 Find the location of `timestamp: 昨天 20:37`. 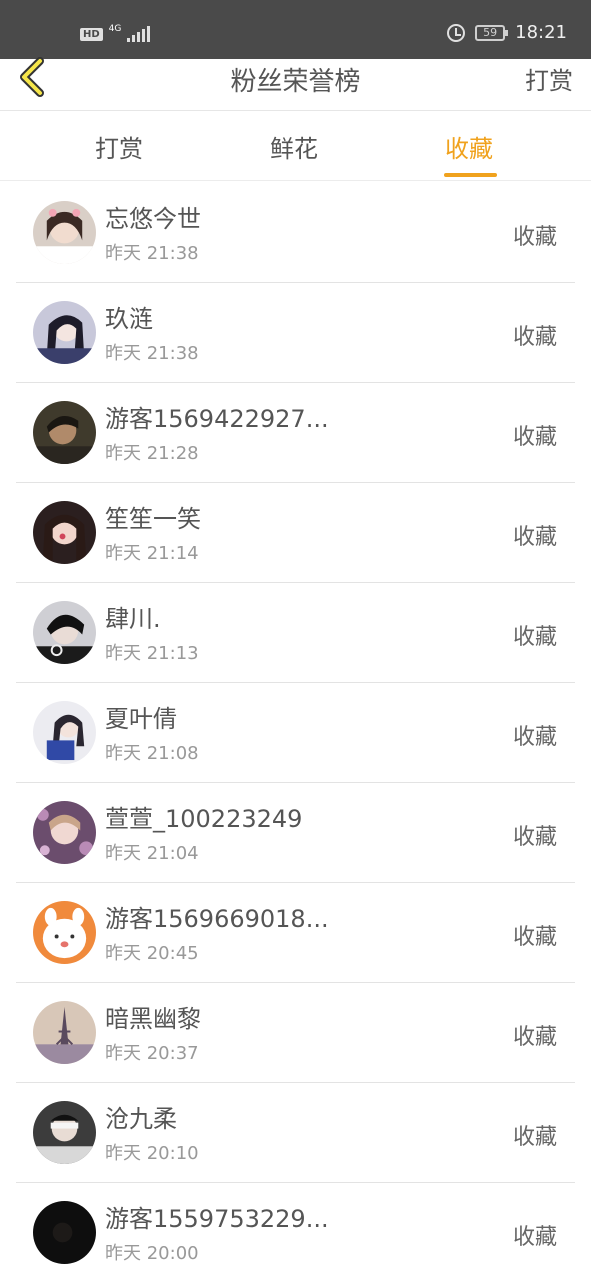

timestamp: 昨天 20:37 is located at coordinates (152, 1053).